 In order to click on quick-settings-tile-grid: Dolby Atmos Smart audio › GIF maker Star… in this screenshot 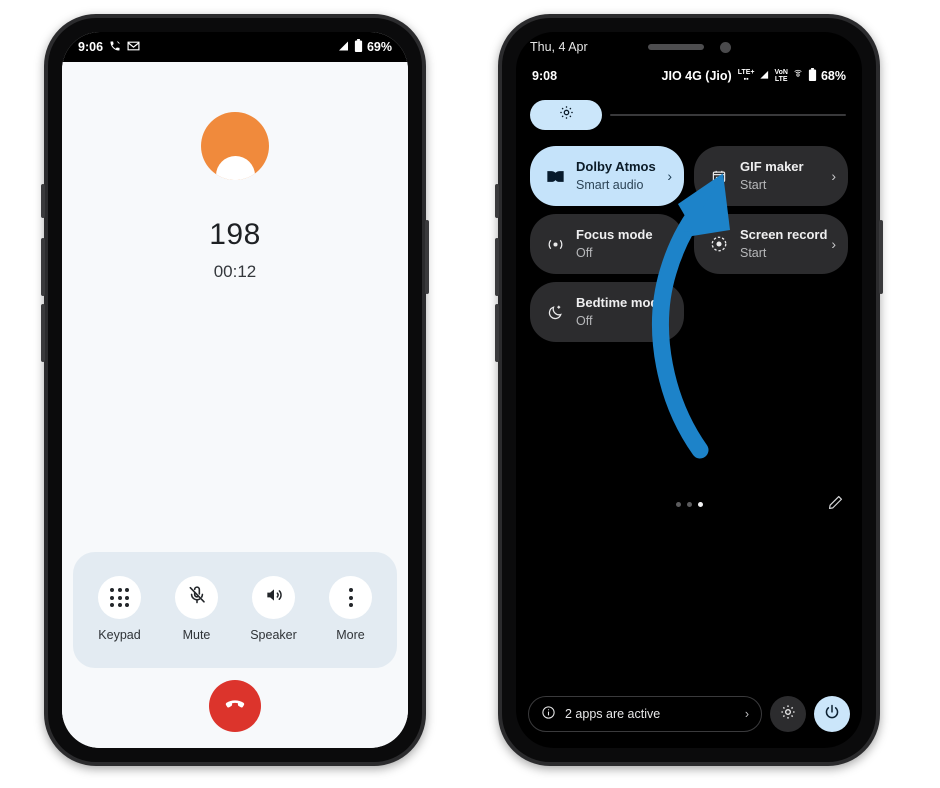, I will do `click(689, 244)`.